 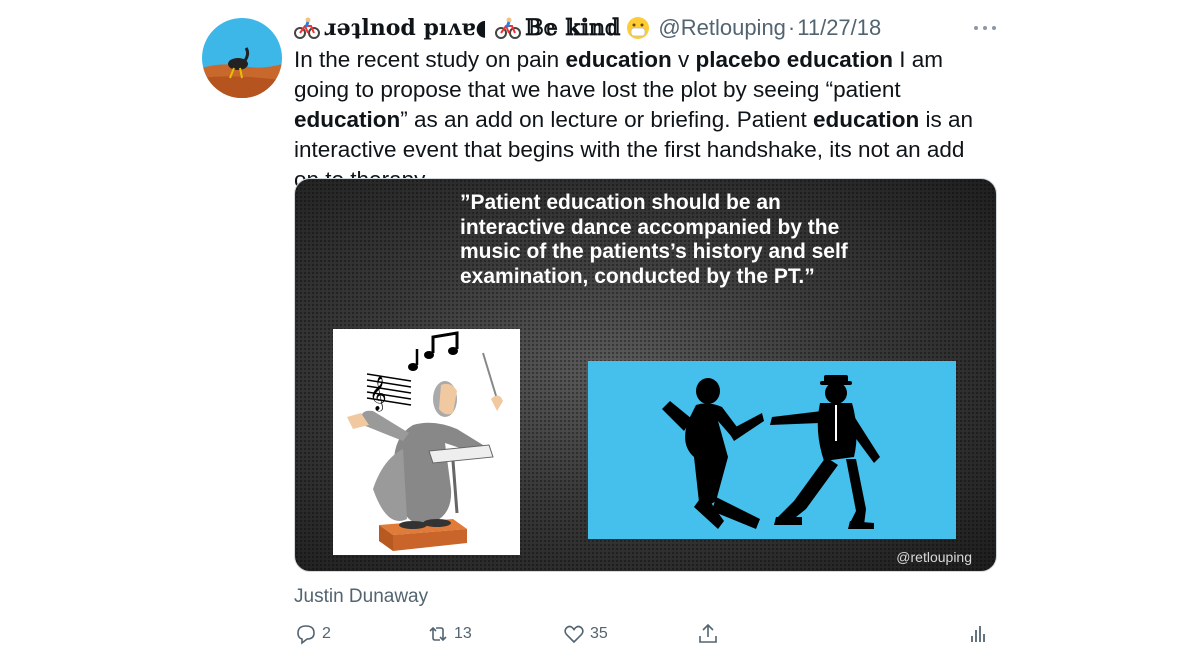 I want to click on share-button, so click(x=710, y=634).